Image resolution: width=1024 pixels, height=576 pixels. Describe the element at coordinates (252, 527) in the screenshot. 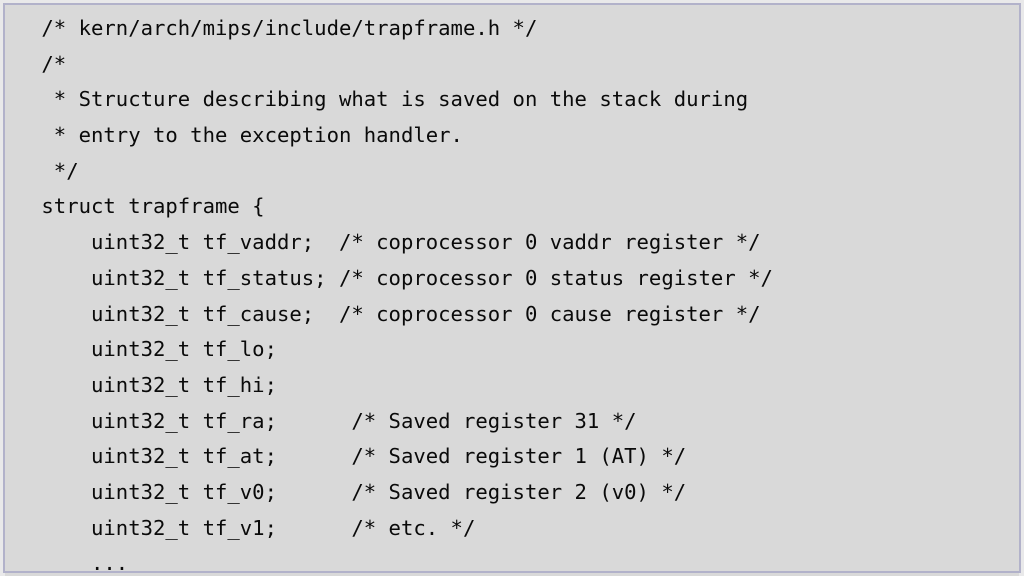

I see `code-line: uint32_t tf_v1; /* etc. */` at that location.